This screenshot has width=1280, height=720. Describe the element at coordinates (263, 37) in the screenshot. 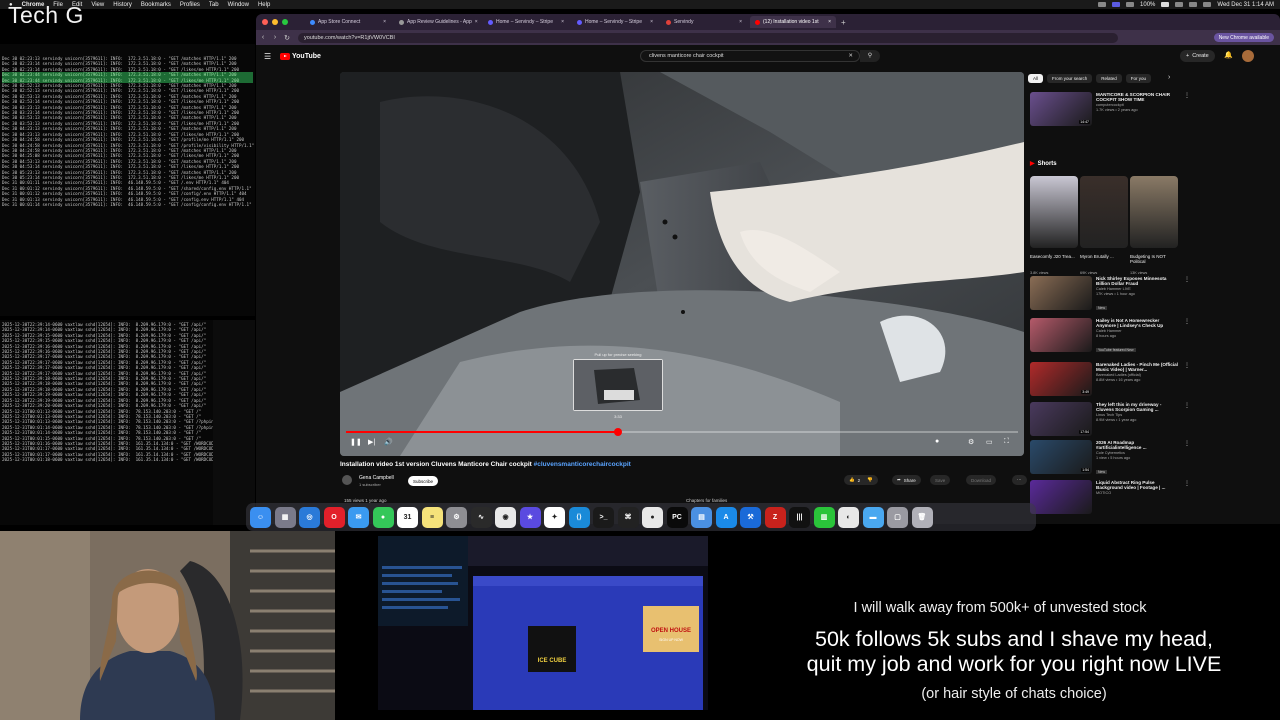

I see `back-icon: ‹` at that location.